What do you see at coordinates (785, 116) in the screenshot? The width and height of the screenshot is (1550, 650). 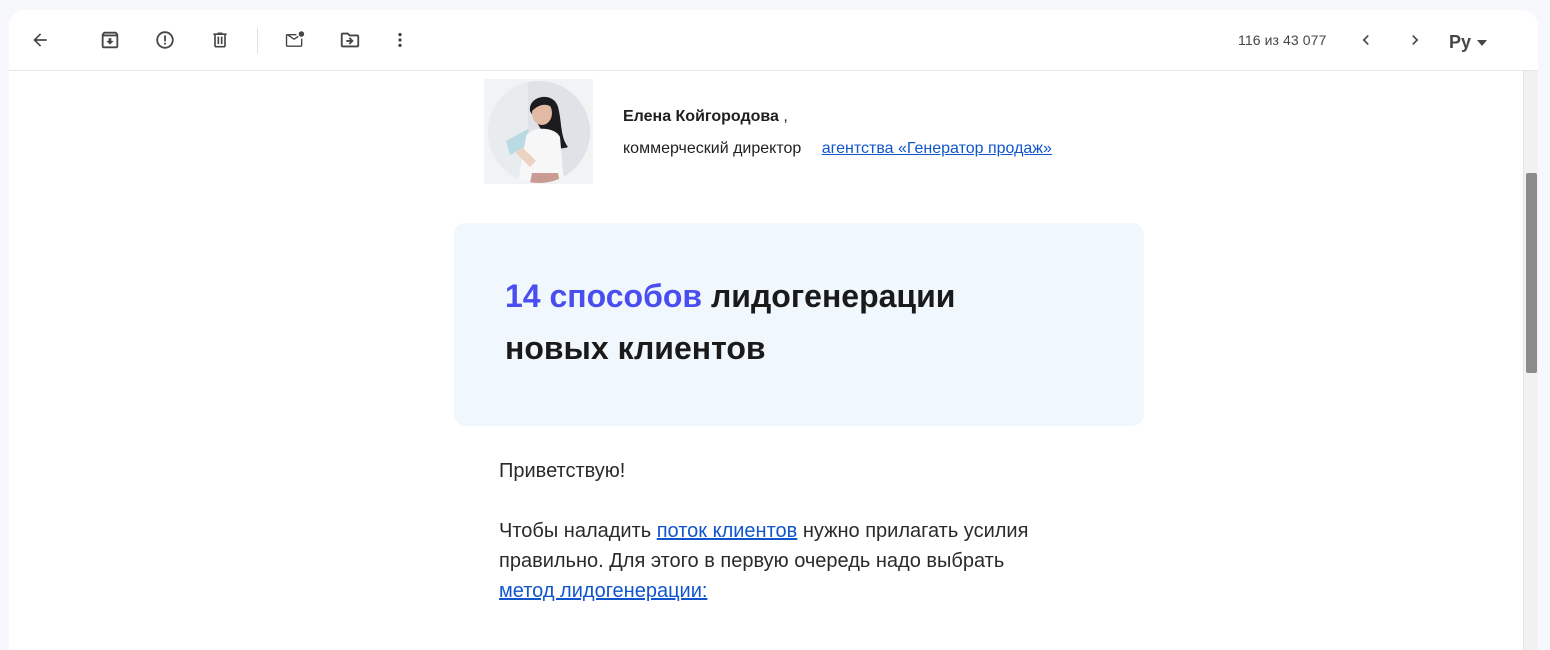 I see `sender-name-suffix: ,` at bounding box center [785, 116].